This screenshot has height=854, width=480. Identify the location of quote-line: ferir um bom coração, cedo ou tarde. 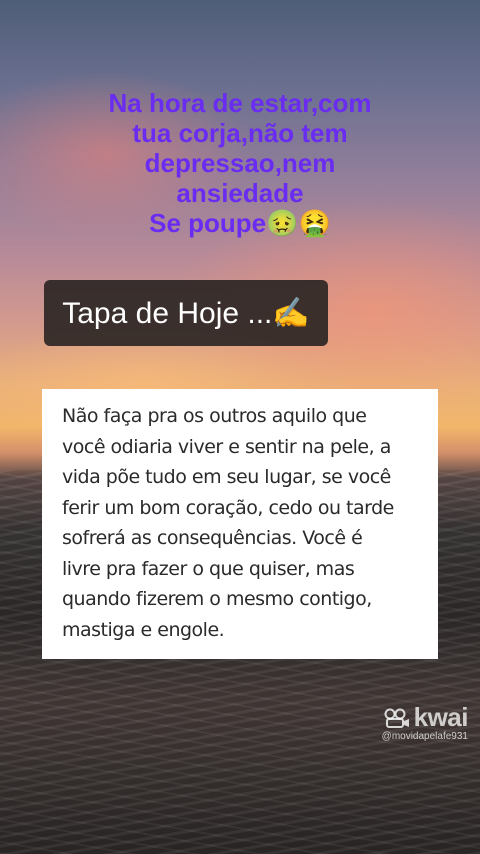
(228, 507).